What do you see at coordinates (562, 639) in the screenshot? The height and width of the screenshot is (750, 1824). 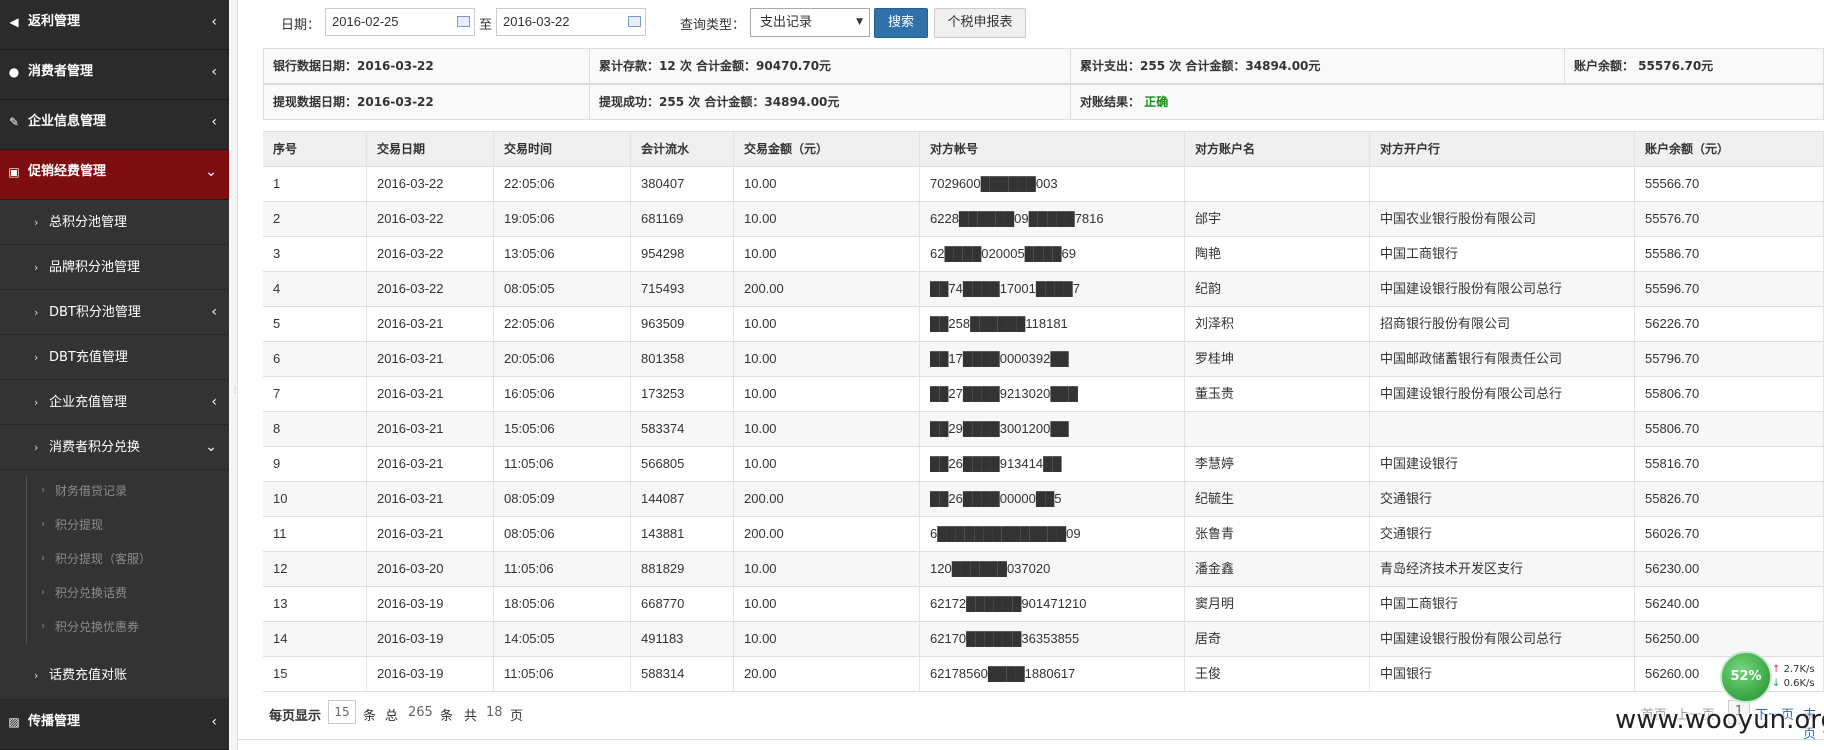 I see `table-cell: 14:05:05` at bounding box center [562, 639].